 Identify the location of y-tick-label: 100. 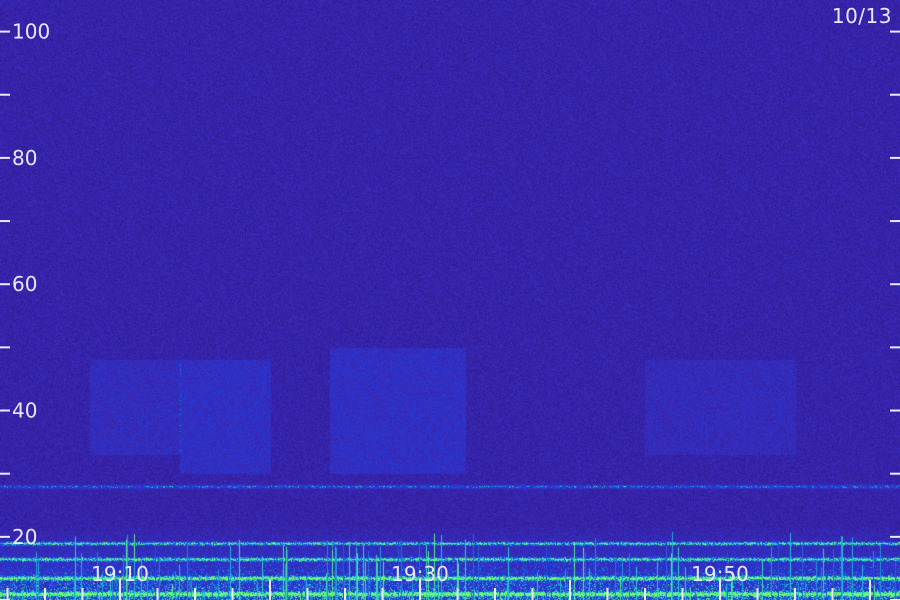
(31, 32).